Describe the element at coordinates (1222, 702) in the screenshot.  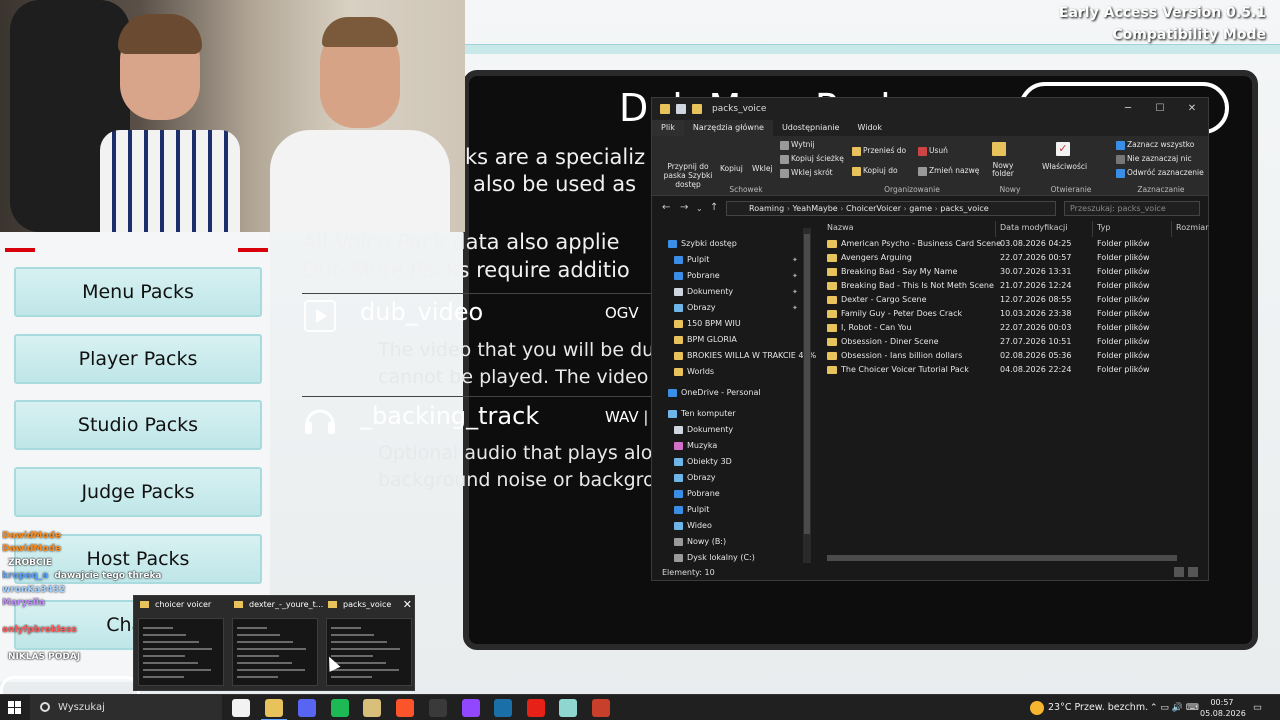
I see `time: 00:57` at that location.